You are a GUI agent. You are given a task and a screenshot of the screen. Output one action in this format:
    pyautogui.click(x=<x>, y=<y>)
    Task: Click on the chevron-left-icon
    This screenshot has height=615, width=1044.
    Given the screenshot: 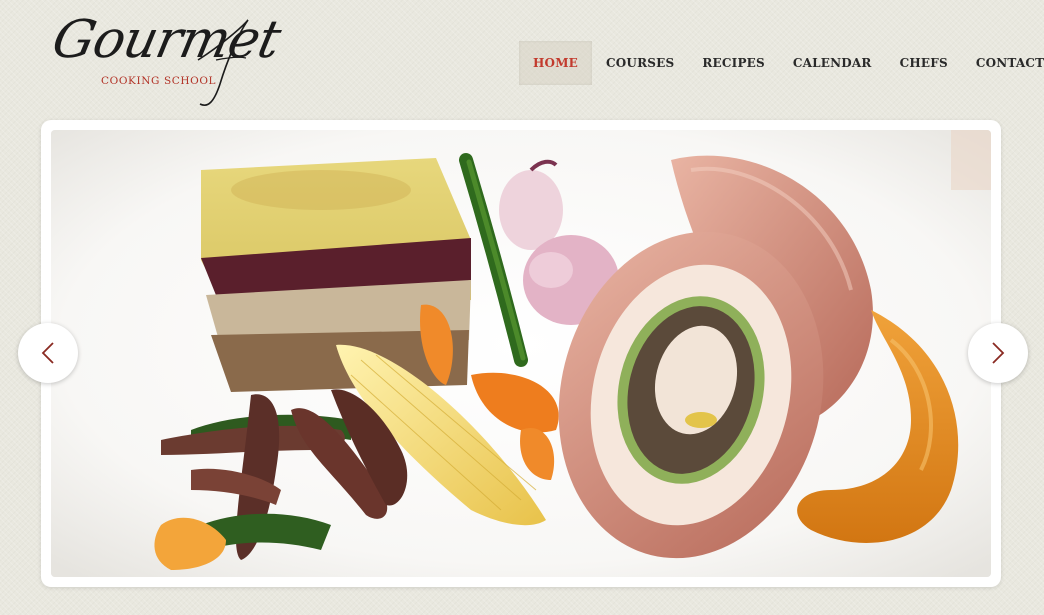 What is the action you would take?
    pyautogui.click(x=47, y=353)
    